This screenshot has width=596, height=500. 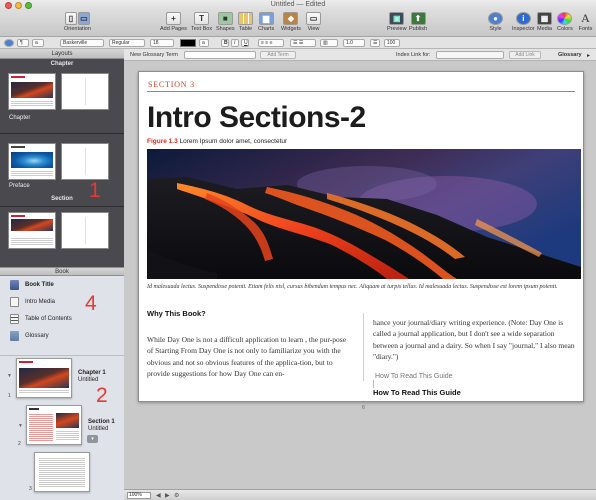 I want to click on new-glossary-term-label: New Glossary Term, so click(x=154, y=55).